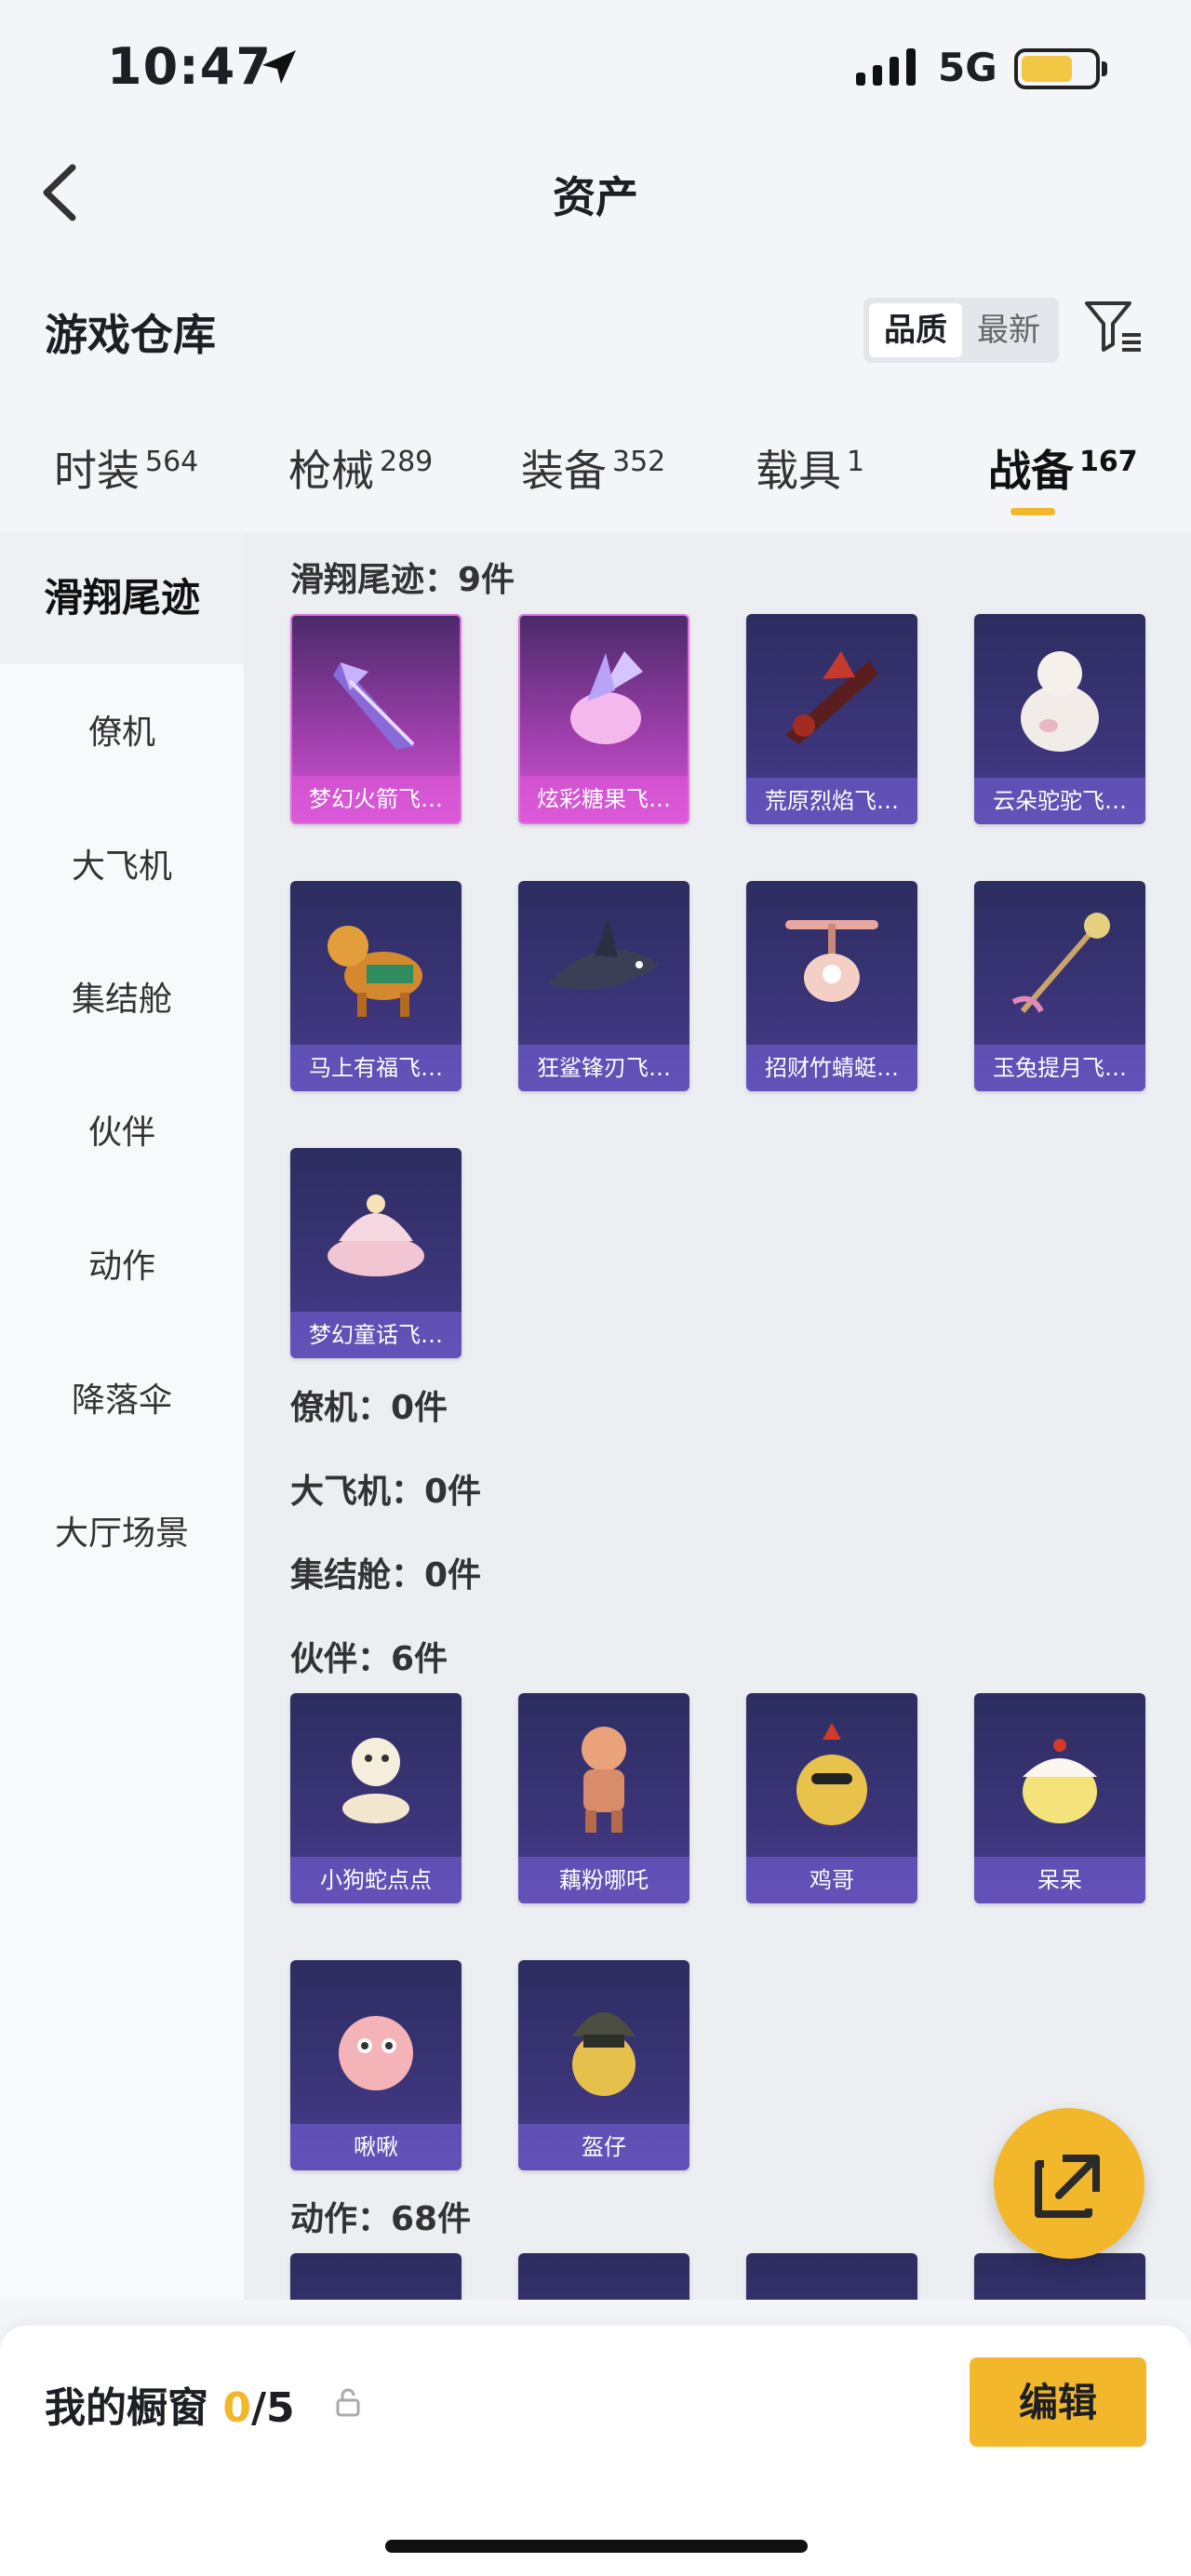 The image size is (1191, 2576). I want to click on tab-fashion: 时装 564, so click(126, 468).